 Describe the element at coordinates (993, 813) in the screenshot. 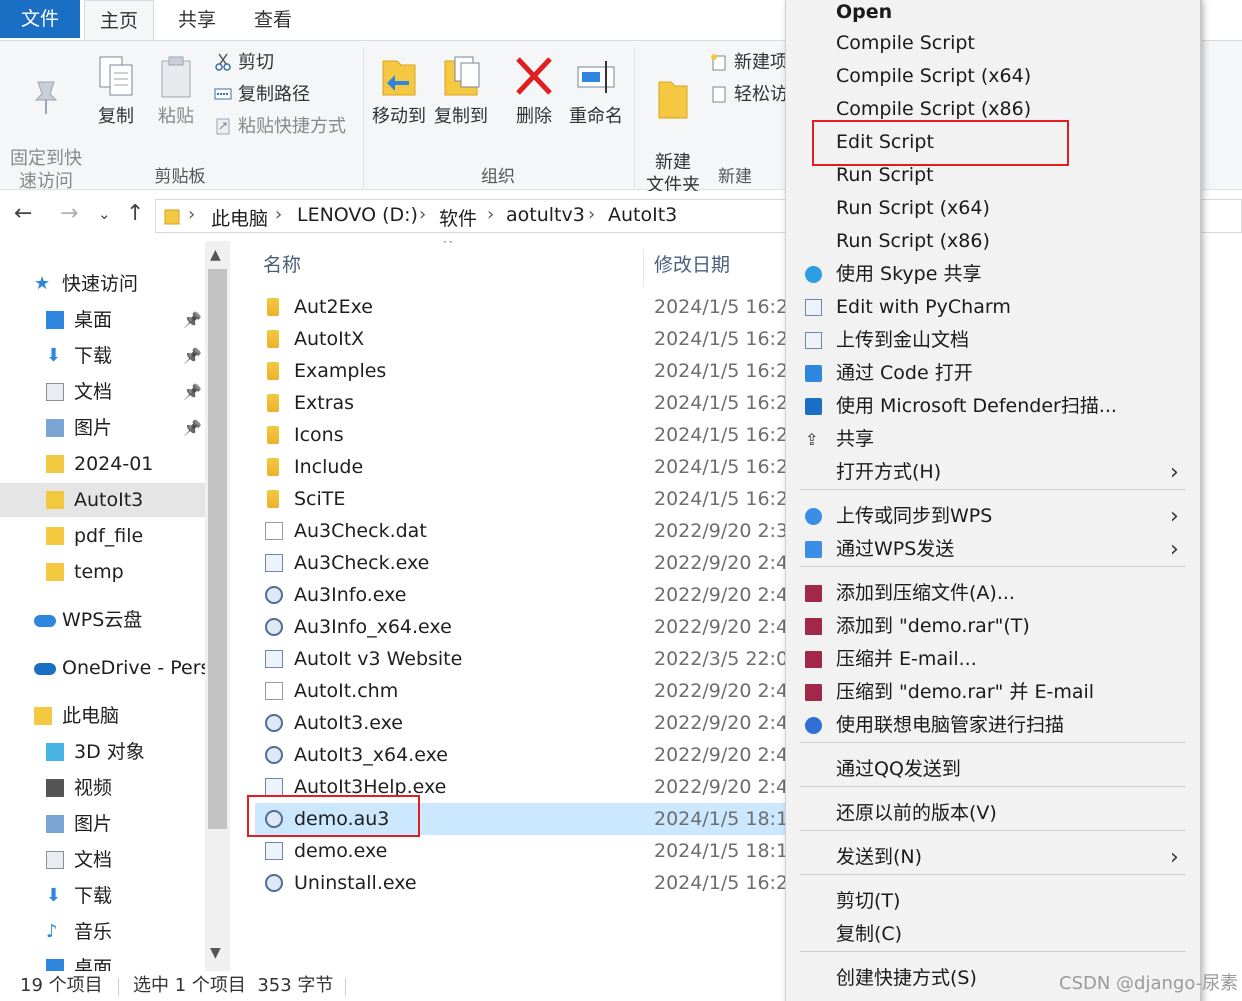

I see `context-menu-item: 还原以前的版本(V)` at that location.